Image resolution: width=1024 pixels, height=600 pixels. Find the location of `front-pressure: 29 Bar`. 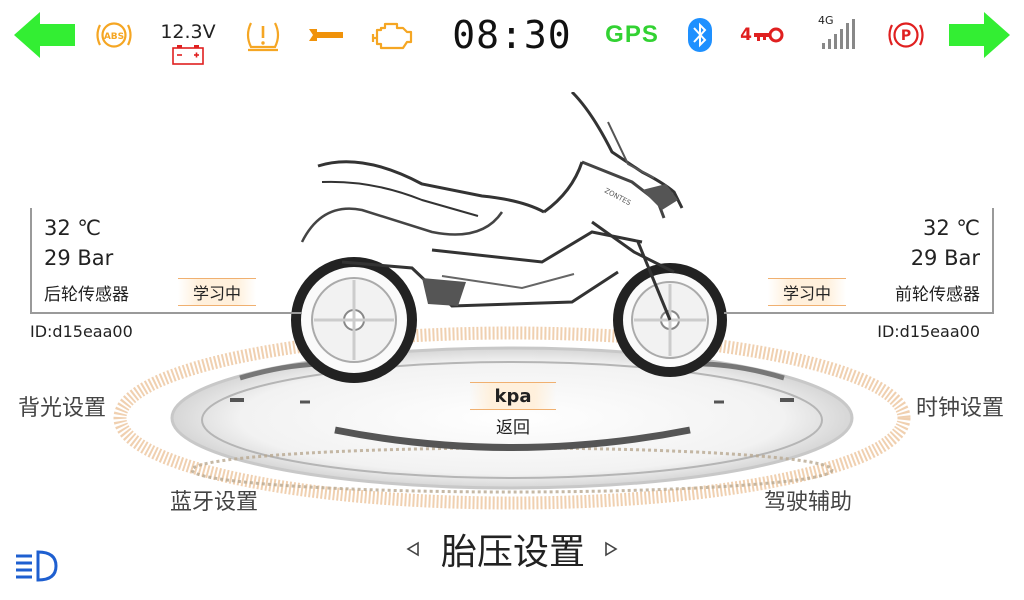

front-pressure: 29 Bar is located at coordinates (945, 258).